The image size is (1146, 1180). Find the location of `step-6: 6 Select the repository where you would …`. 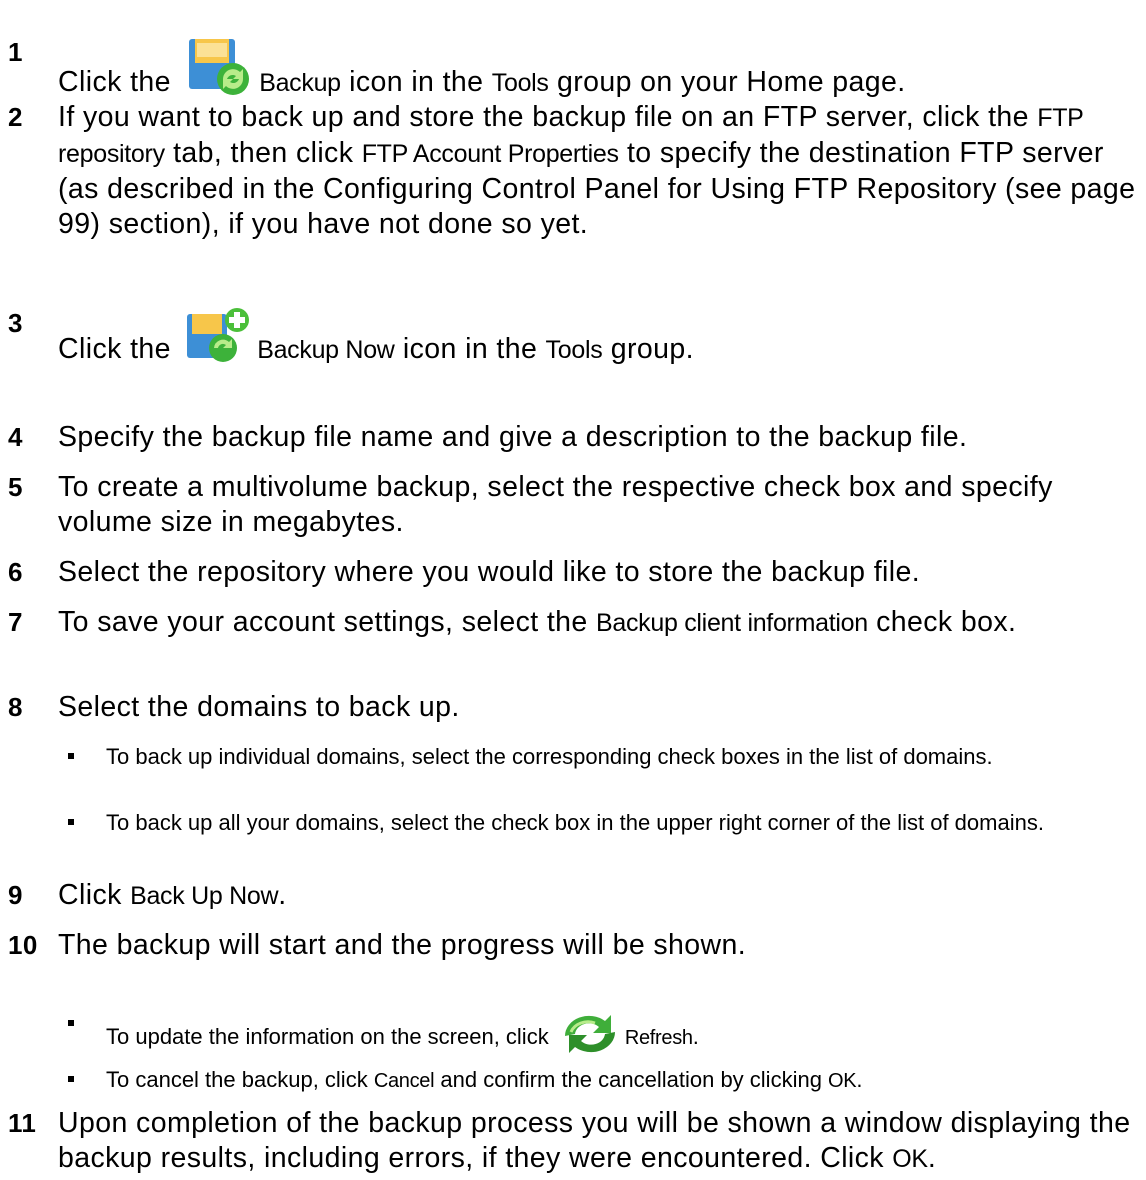

step-6: 6 Select the repository where you would … is located at coordinates (573, 572).